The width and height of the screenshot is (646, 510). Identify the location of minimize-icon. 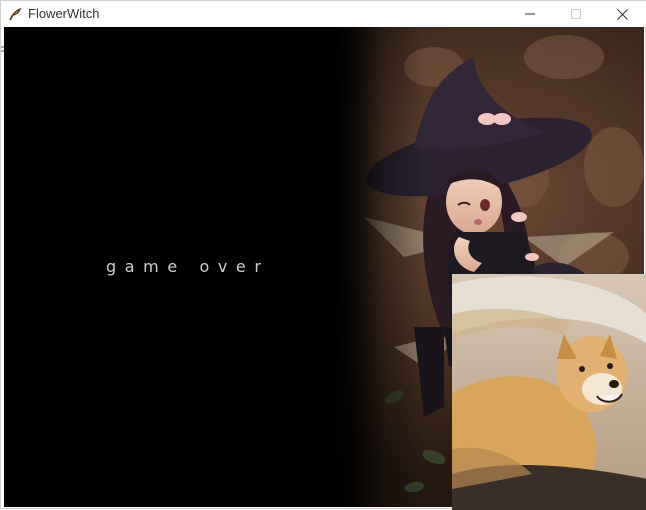
(530, 14).